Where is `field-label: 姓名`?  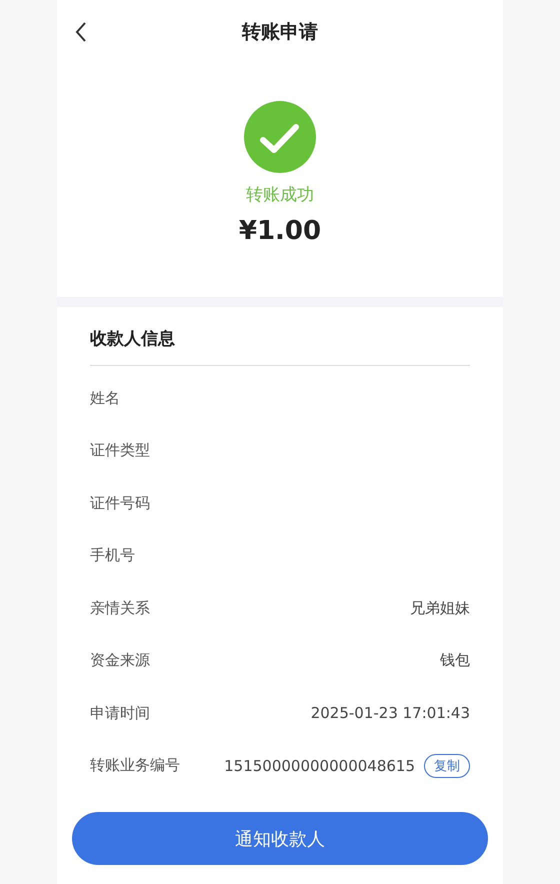
field-label: 姓名 is located at coordinates (105, 398).